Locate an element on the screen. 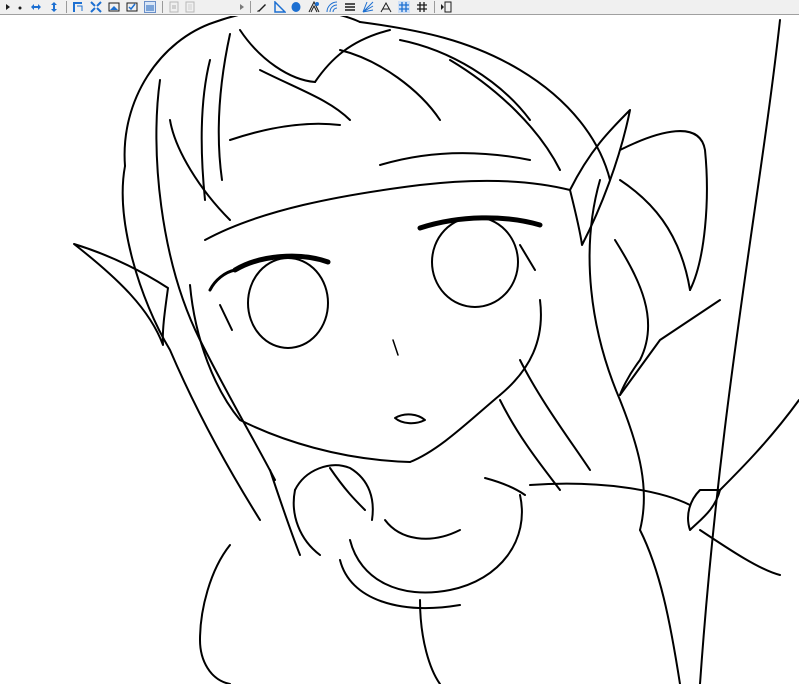  image-check-icon is located at coordinates (132, 7).